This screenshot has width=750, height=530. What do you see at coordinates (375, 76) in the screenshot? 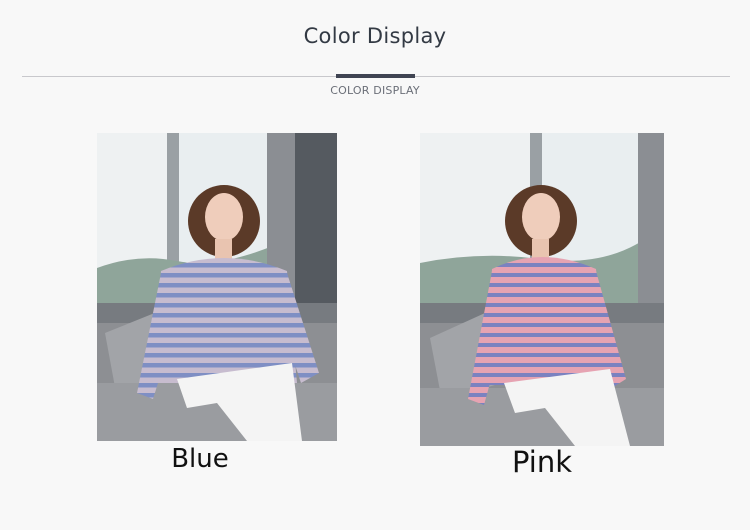
I see `divider-accent` at bounding box center [375, 76].